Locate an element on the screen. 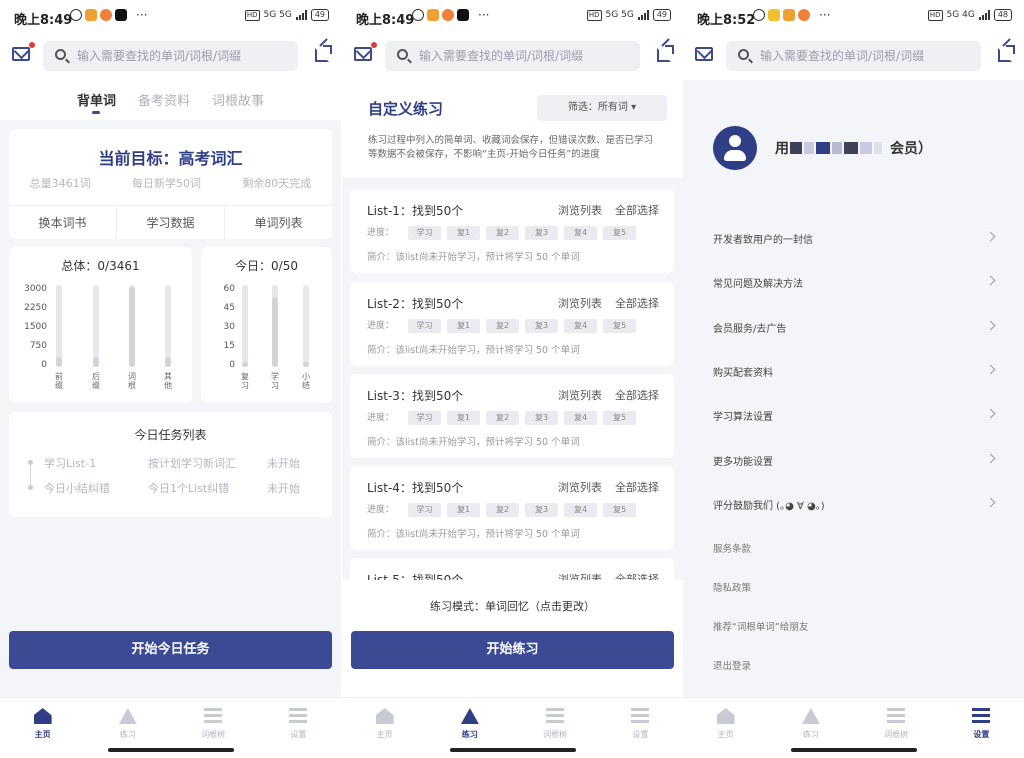 This screenshot has width=1024, height=758. study-data-button: 学习数据 is located at coordinates (171, 222).